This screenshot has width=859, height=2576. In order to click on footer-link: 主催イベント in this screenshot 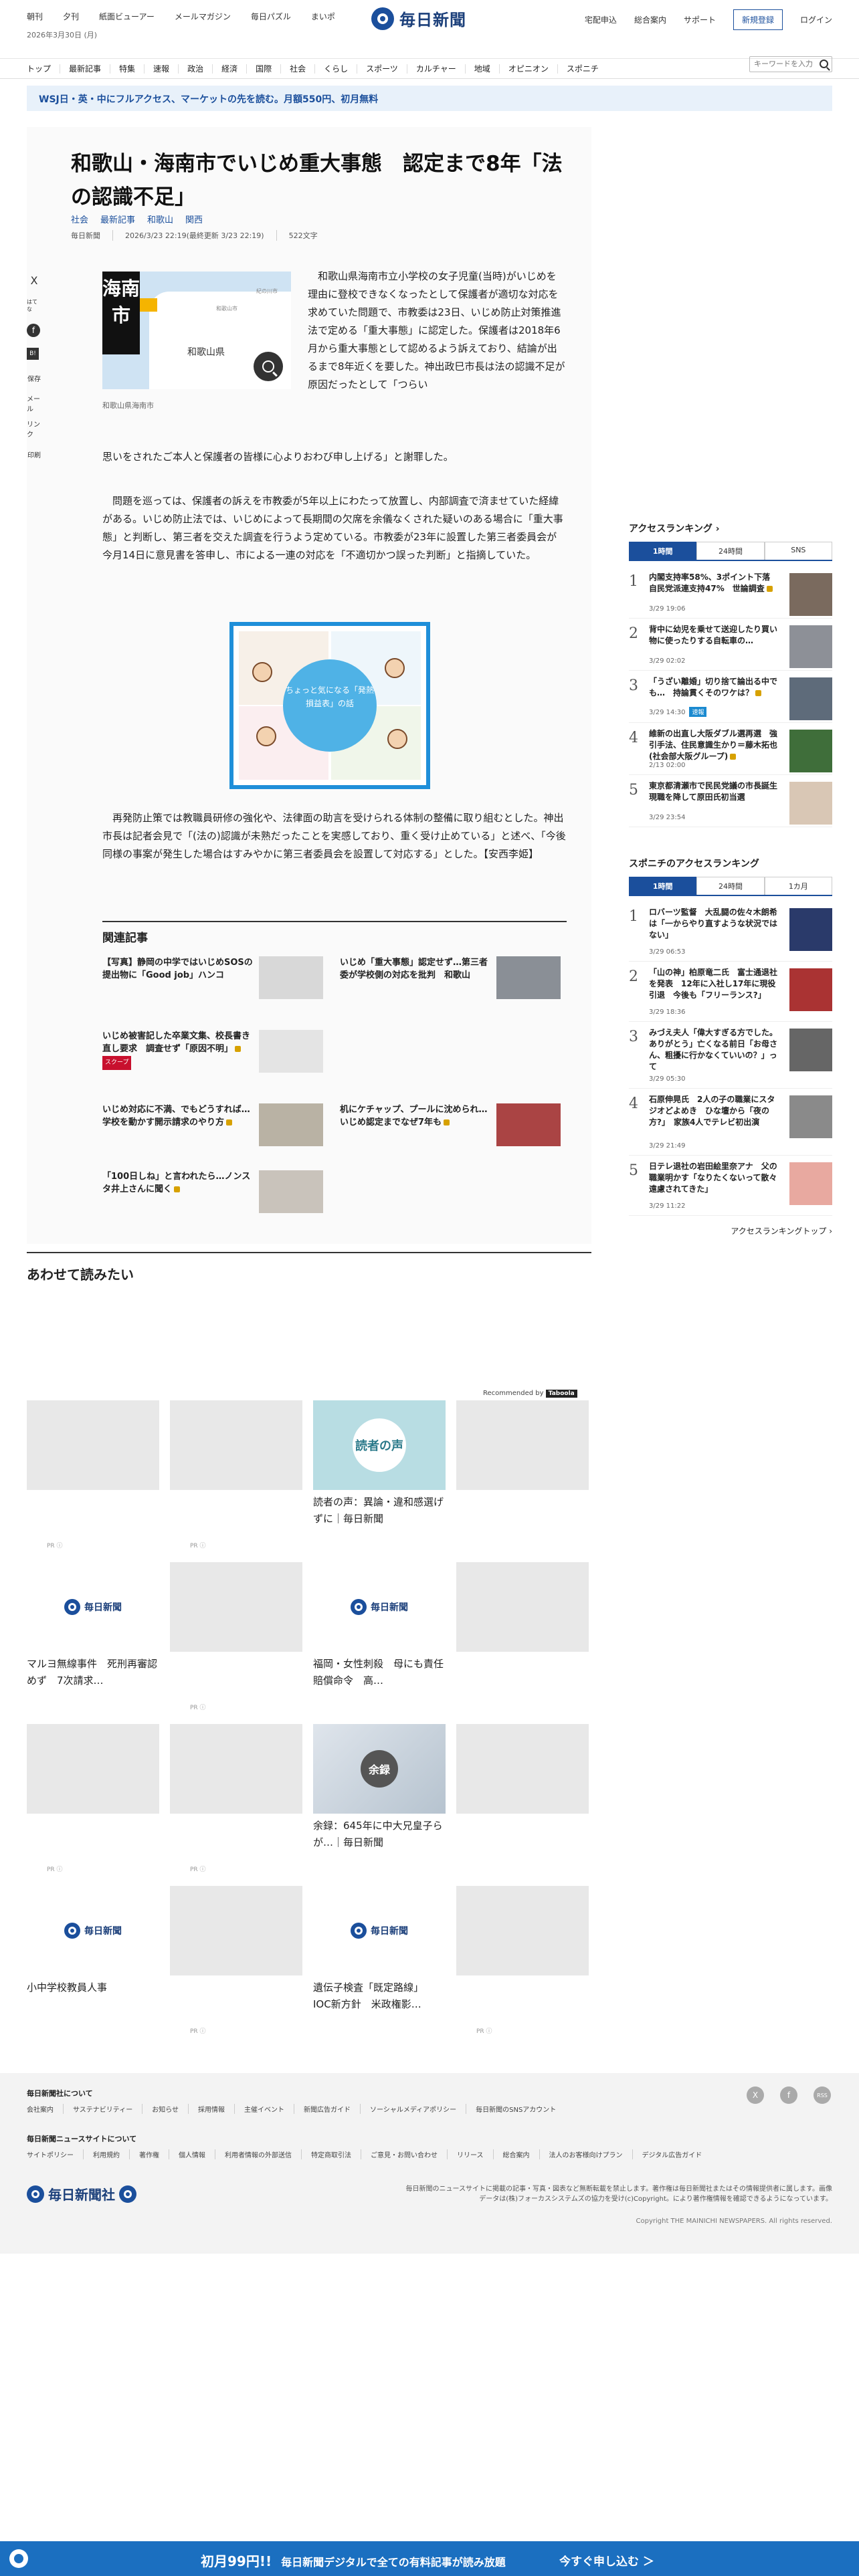, I will do `click(264, 2109)`.